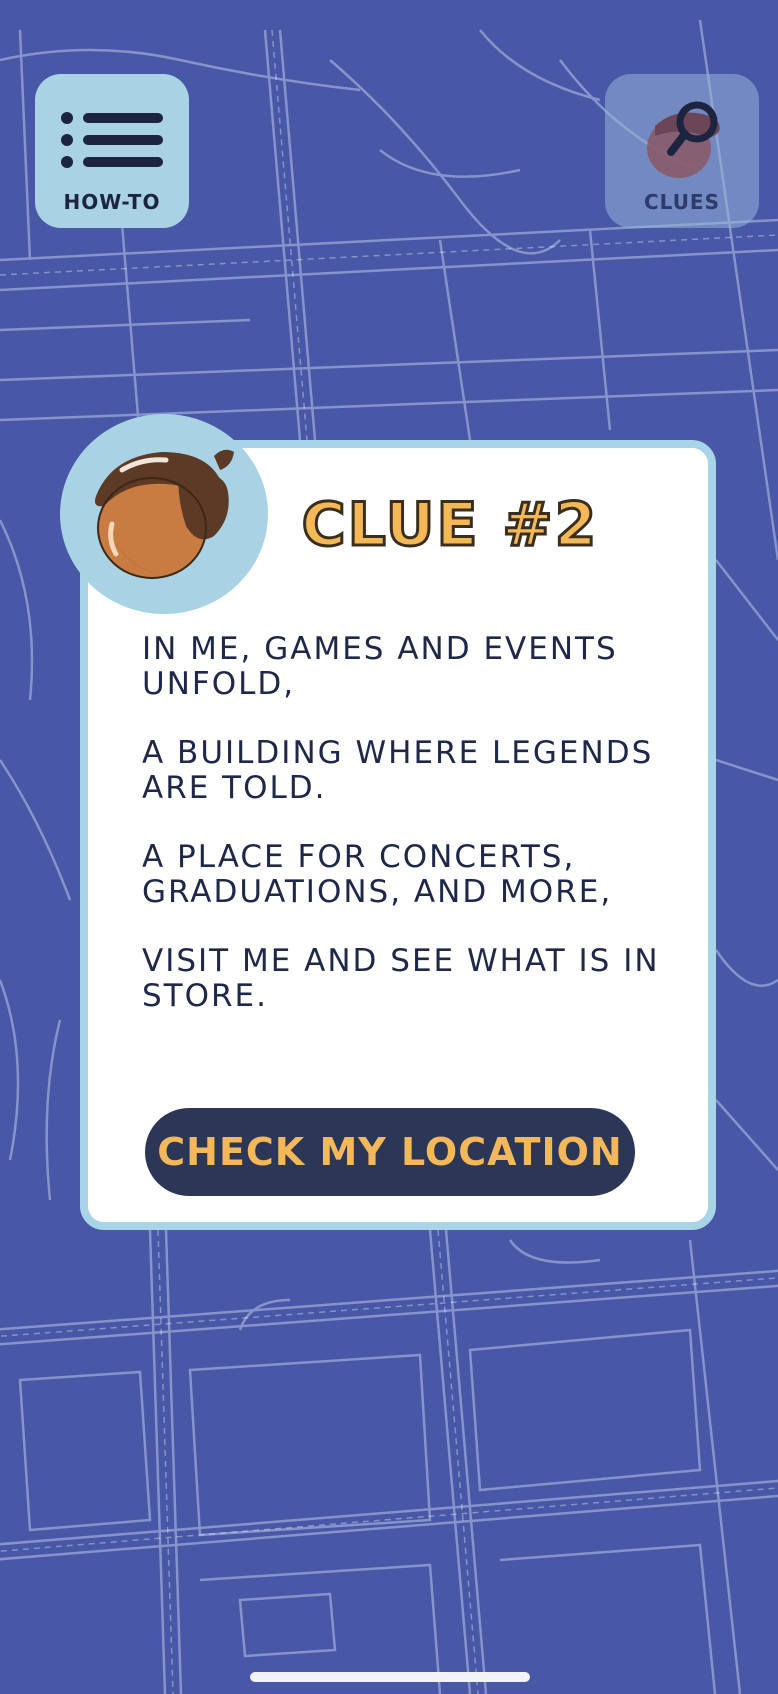 The width and height of the screenshot is (778, 1694). I want to click on howto-button: HOW-TO, so click(112, 151).